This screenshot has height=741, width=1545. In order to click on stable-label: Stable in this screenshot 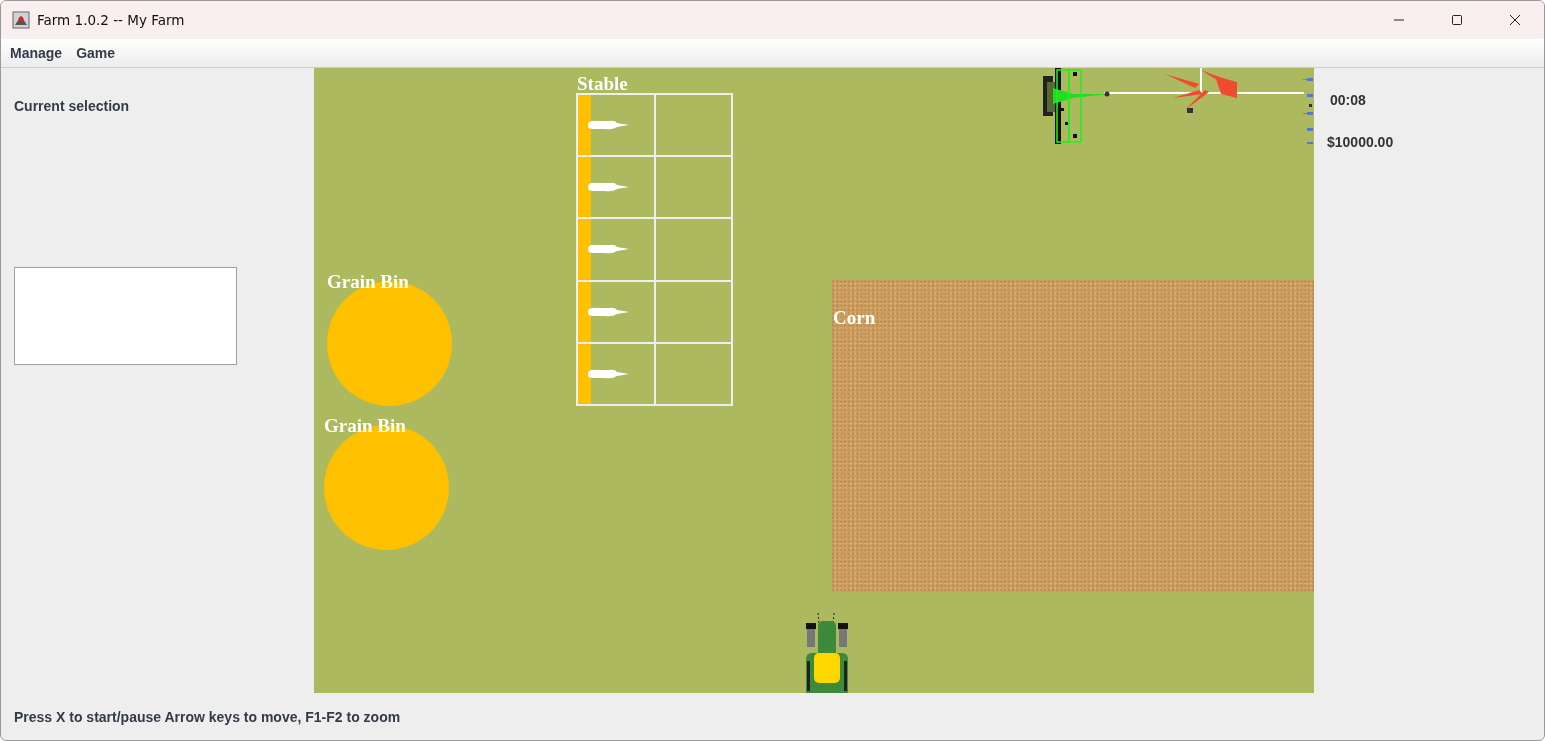, I will do `click(602, 83)`.